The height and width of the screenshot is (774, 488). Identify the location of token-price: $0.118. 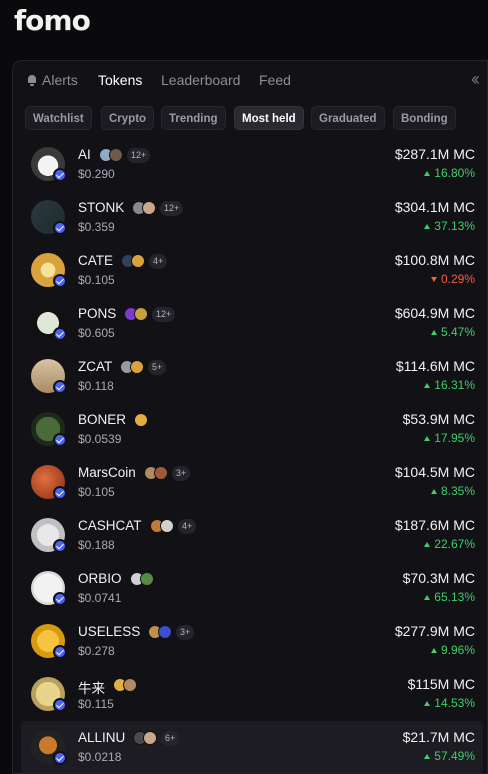
(96, 386).